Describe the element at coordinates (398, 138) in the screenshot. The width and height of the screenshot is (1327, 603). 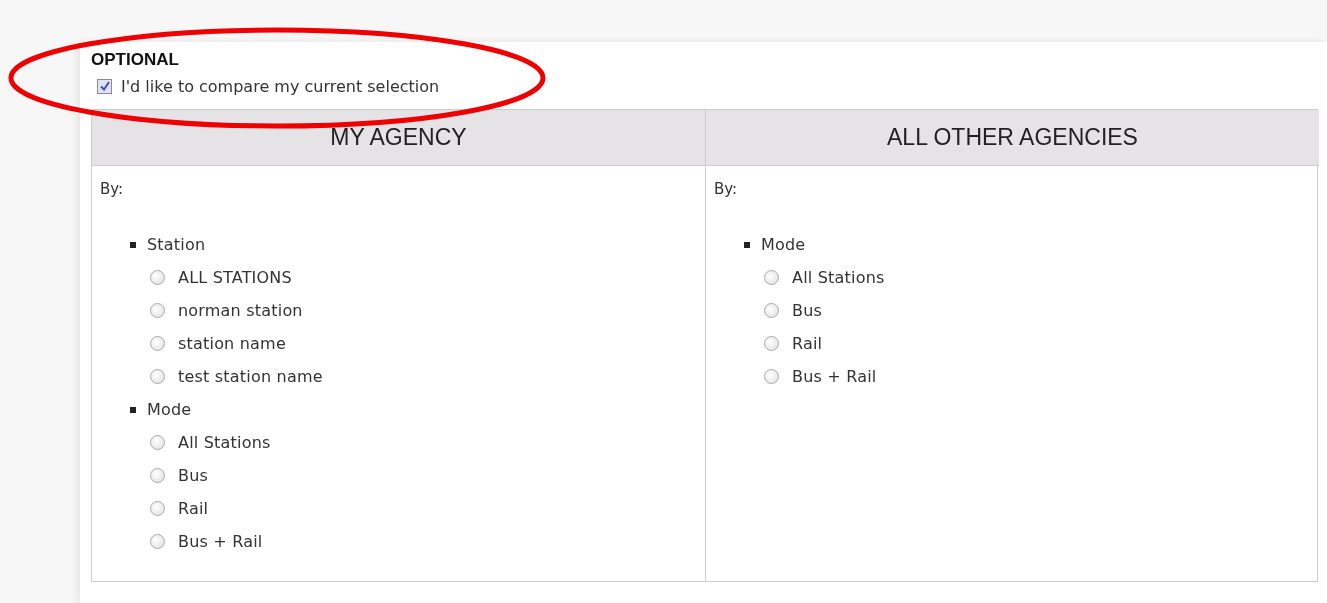
I see `column-header: MY AGENCY` at that location.